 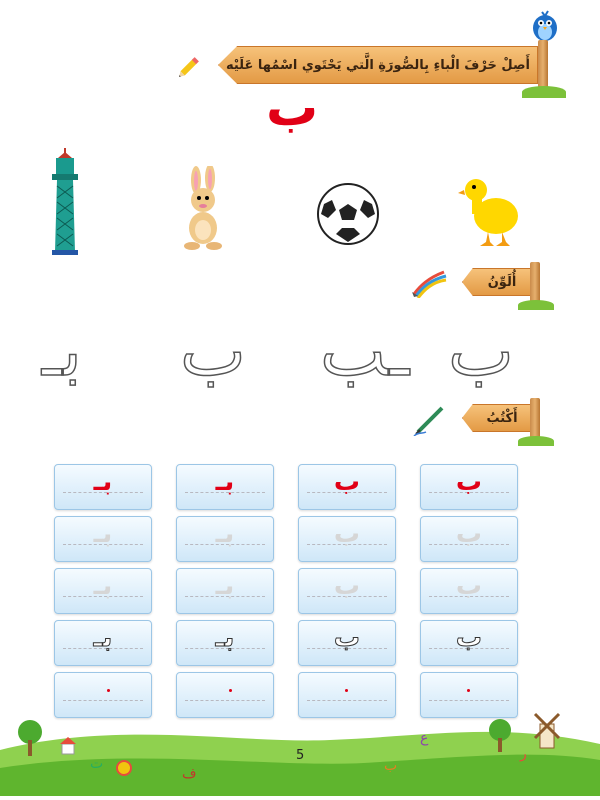 I want to click on svg-text: ع, so click(x=424, y=738).